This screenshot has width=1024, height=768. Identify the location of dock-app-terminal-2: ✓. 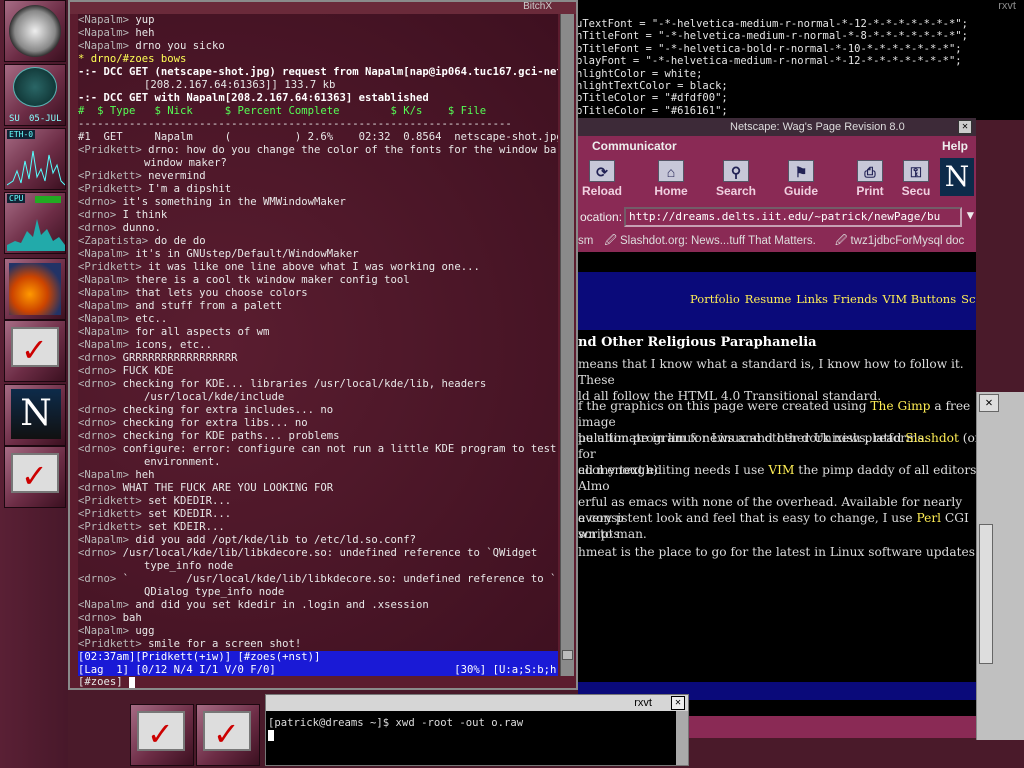
(35, 477).